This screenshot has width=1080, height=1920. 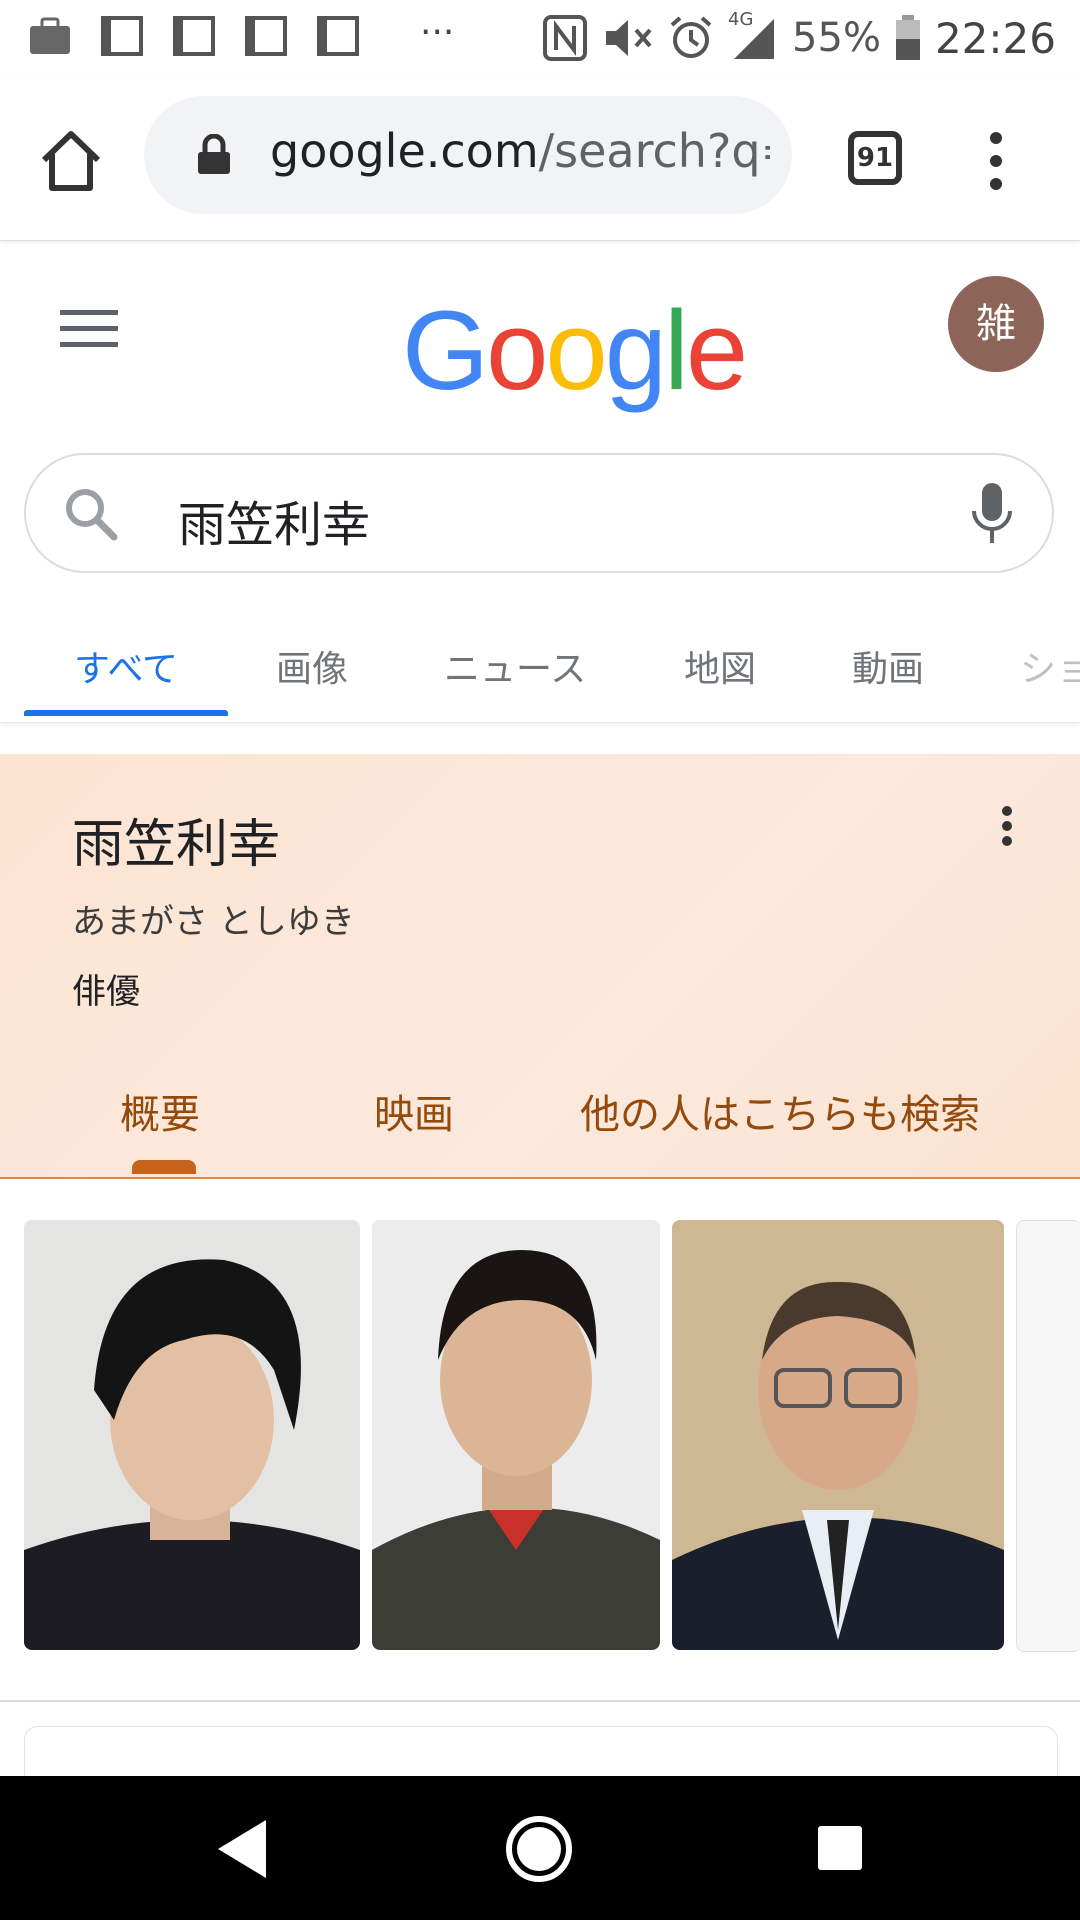 What do you see at coordinates (89, 329) in the screenshot?
I see `hamburger-menu-icon` at bounding box center [89, 329].